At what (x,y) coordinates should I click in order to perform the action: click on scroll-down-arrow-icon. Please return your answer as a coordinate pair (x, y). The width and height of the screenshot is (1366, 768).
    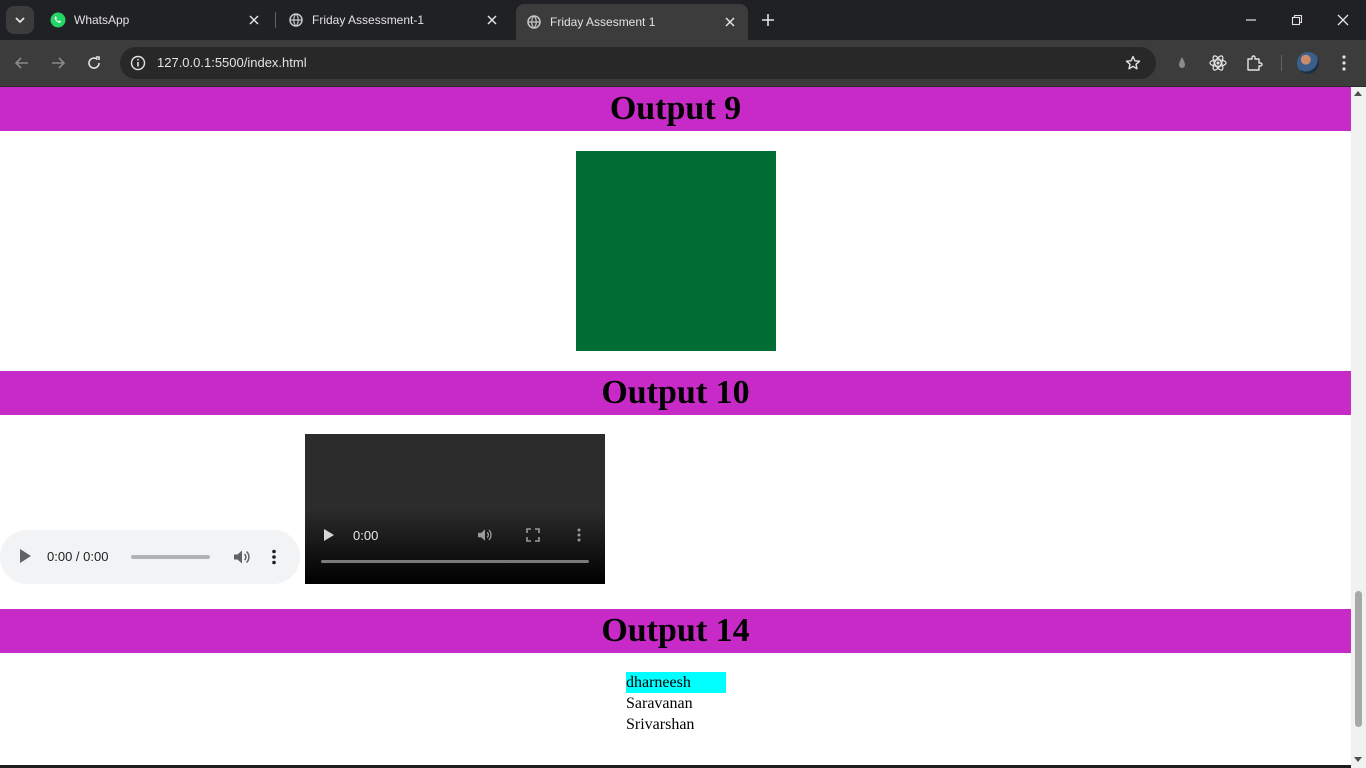
    Looking at the image, I should click on (1358, 759).